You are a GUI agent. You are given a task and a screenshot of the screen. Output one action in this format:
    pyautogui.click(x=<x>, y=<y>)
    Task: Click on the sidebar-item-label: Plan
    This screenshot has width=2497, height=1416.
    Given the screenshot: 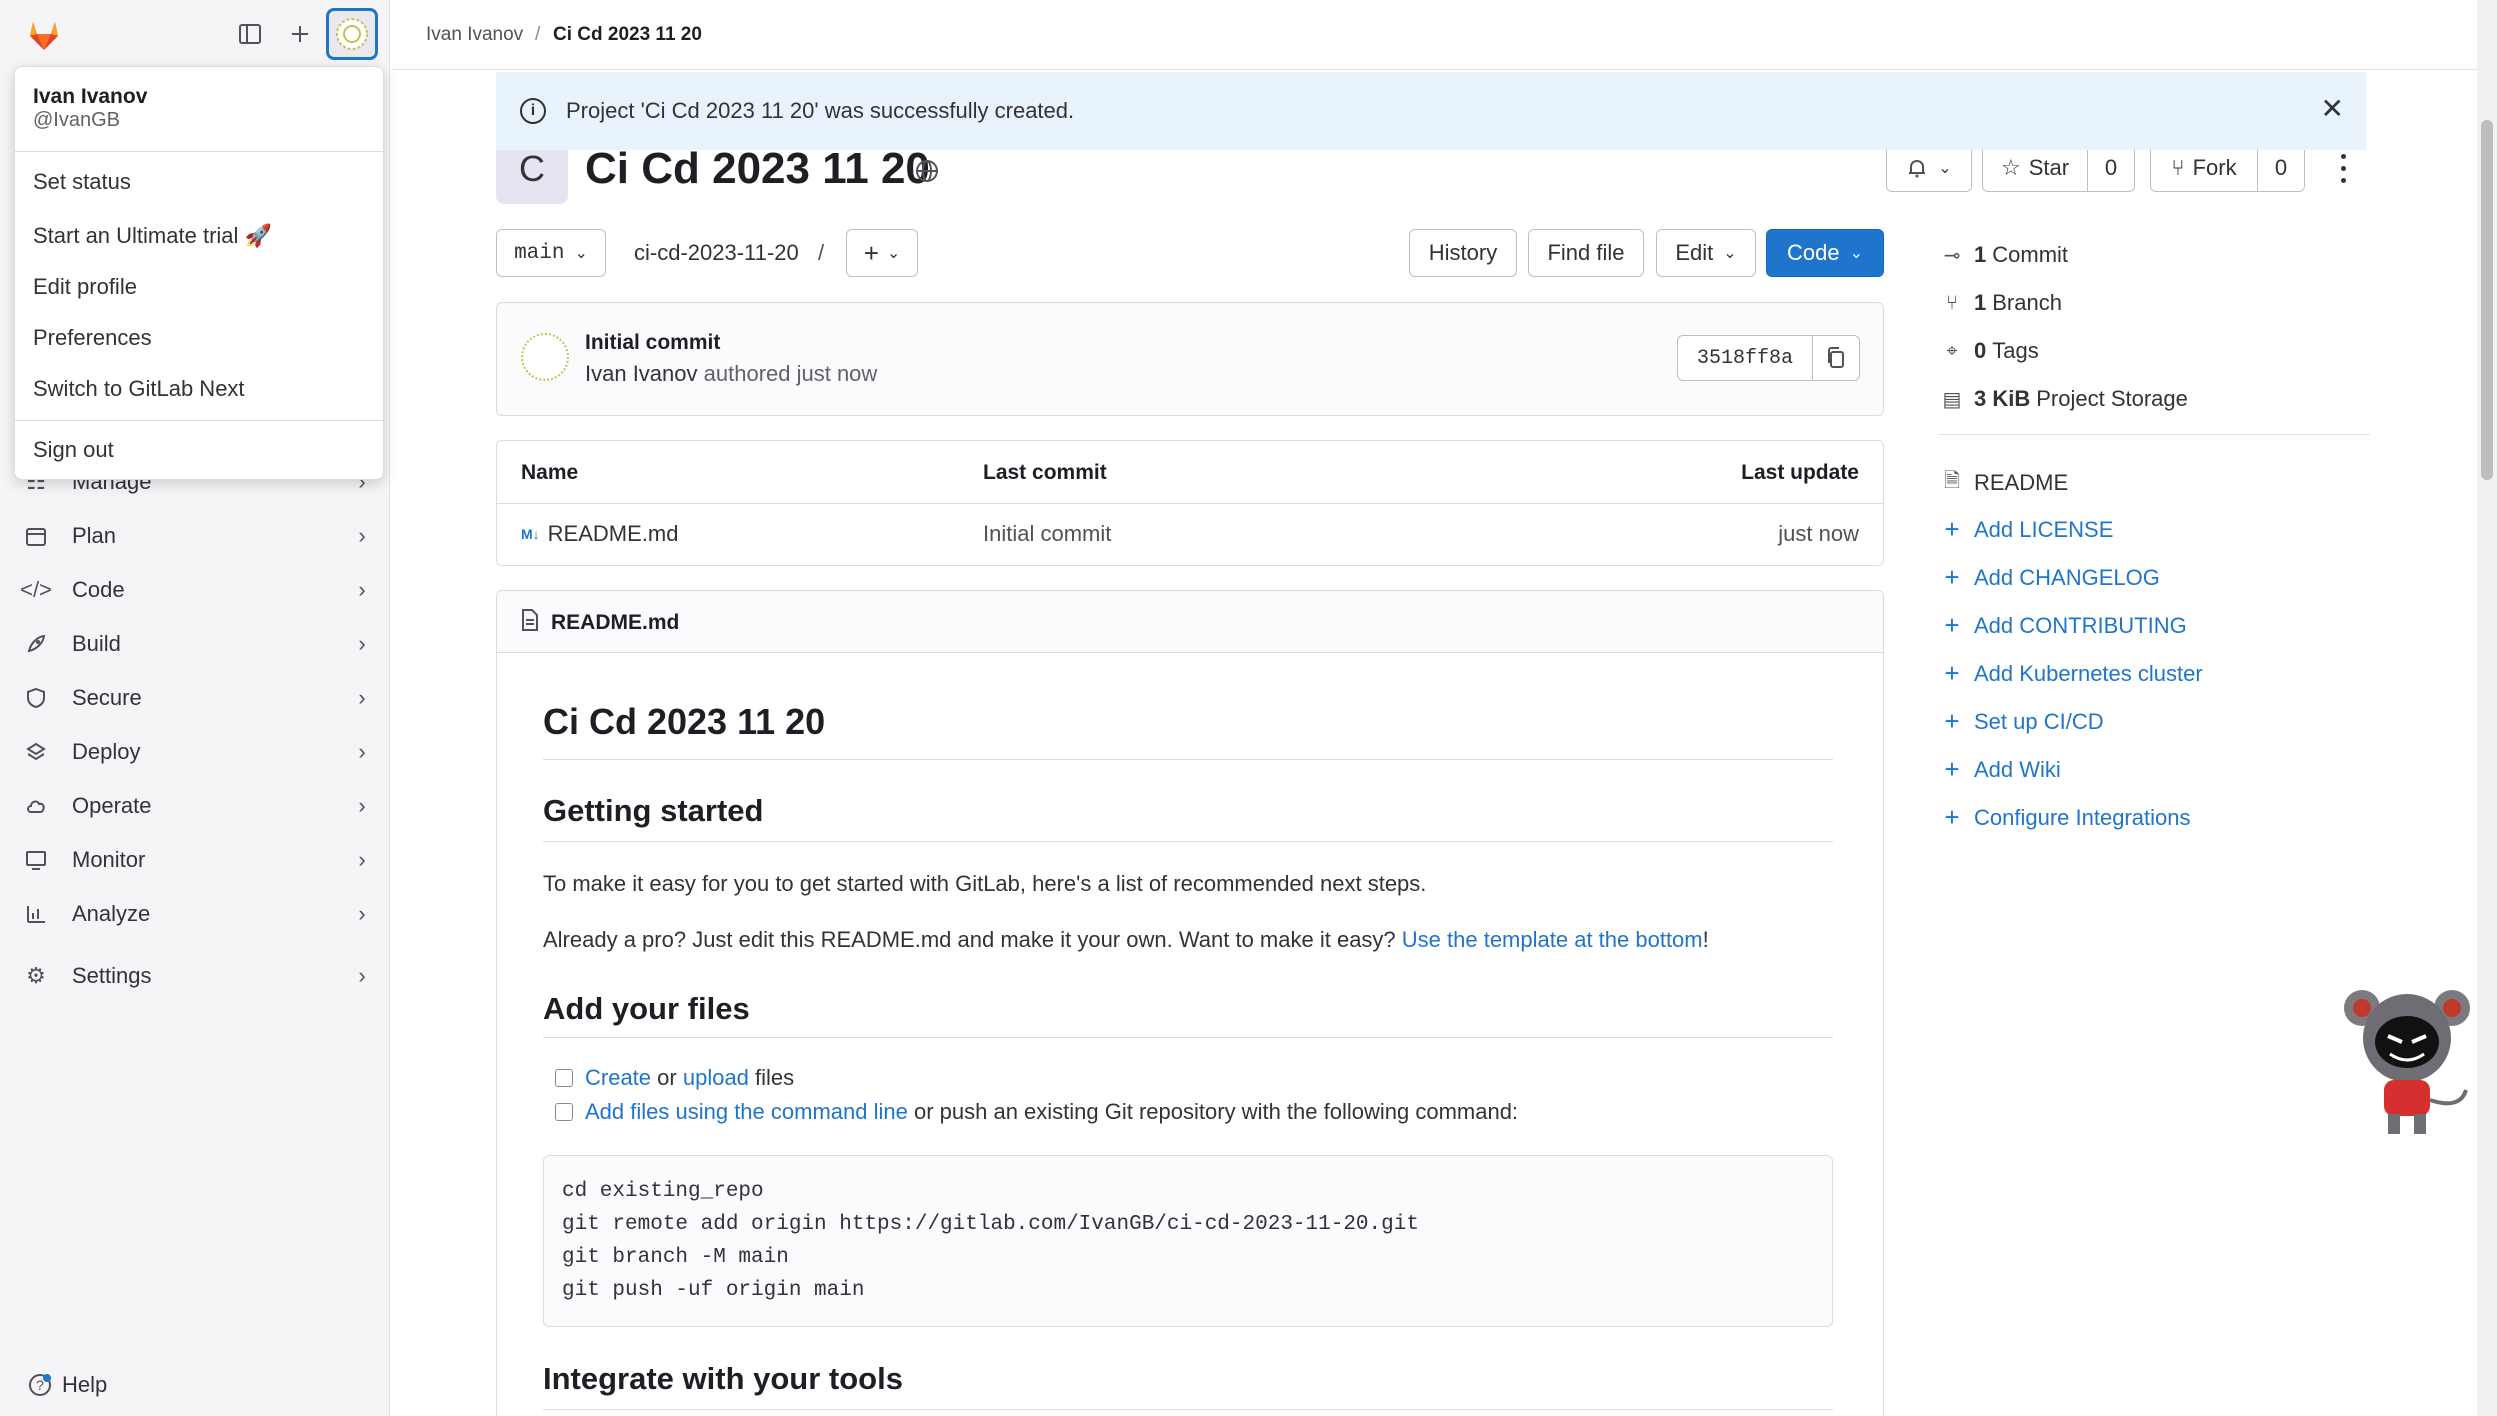 What is the action you would take?
    pyautogui.click(x=94, y=535)
    